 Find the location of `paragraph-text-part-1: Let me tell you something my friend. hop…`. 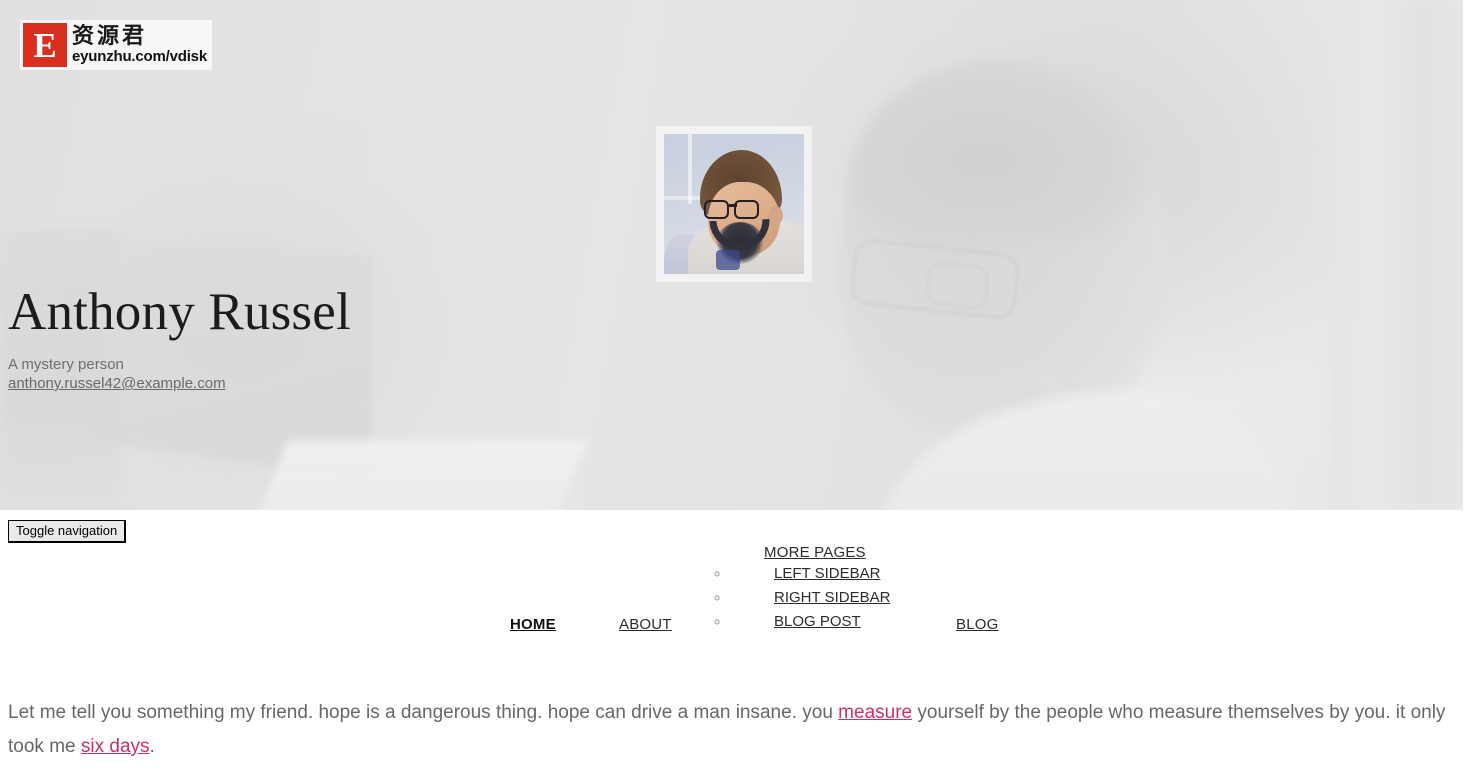

paragraph-text-part-1: Let me tell you something my friend. hop… is located at coordinates (423, 712).